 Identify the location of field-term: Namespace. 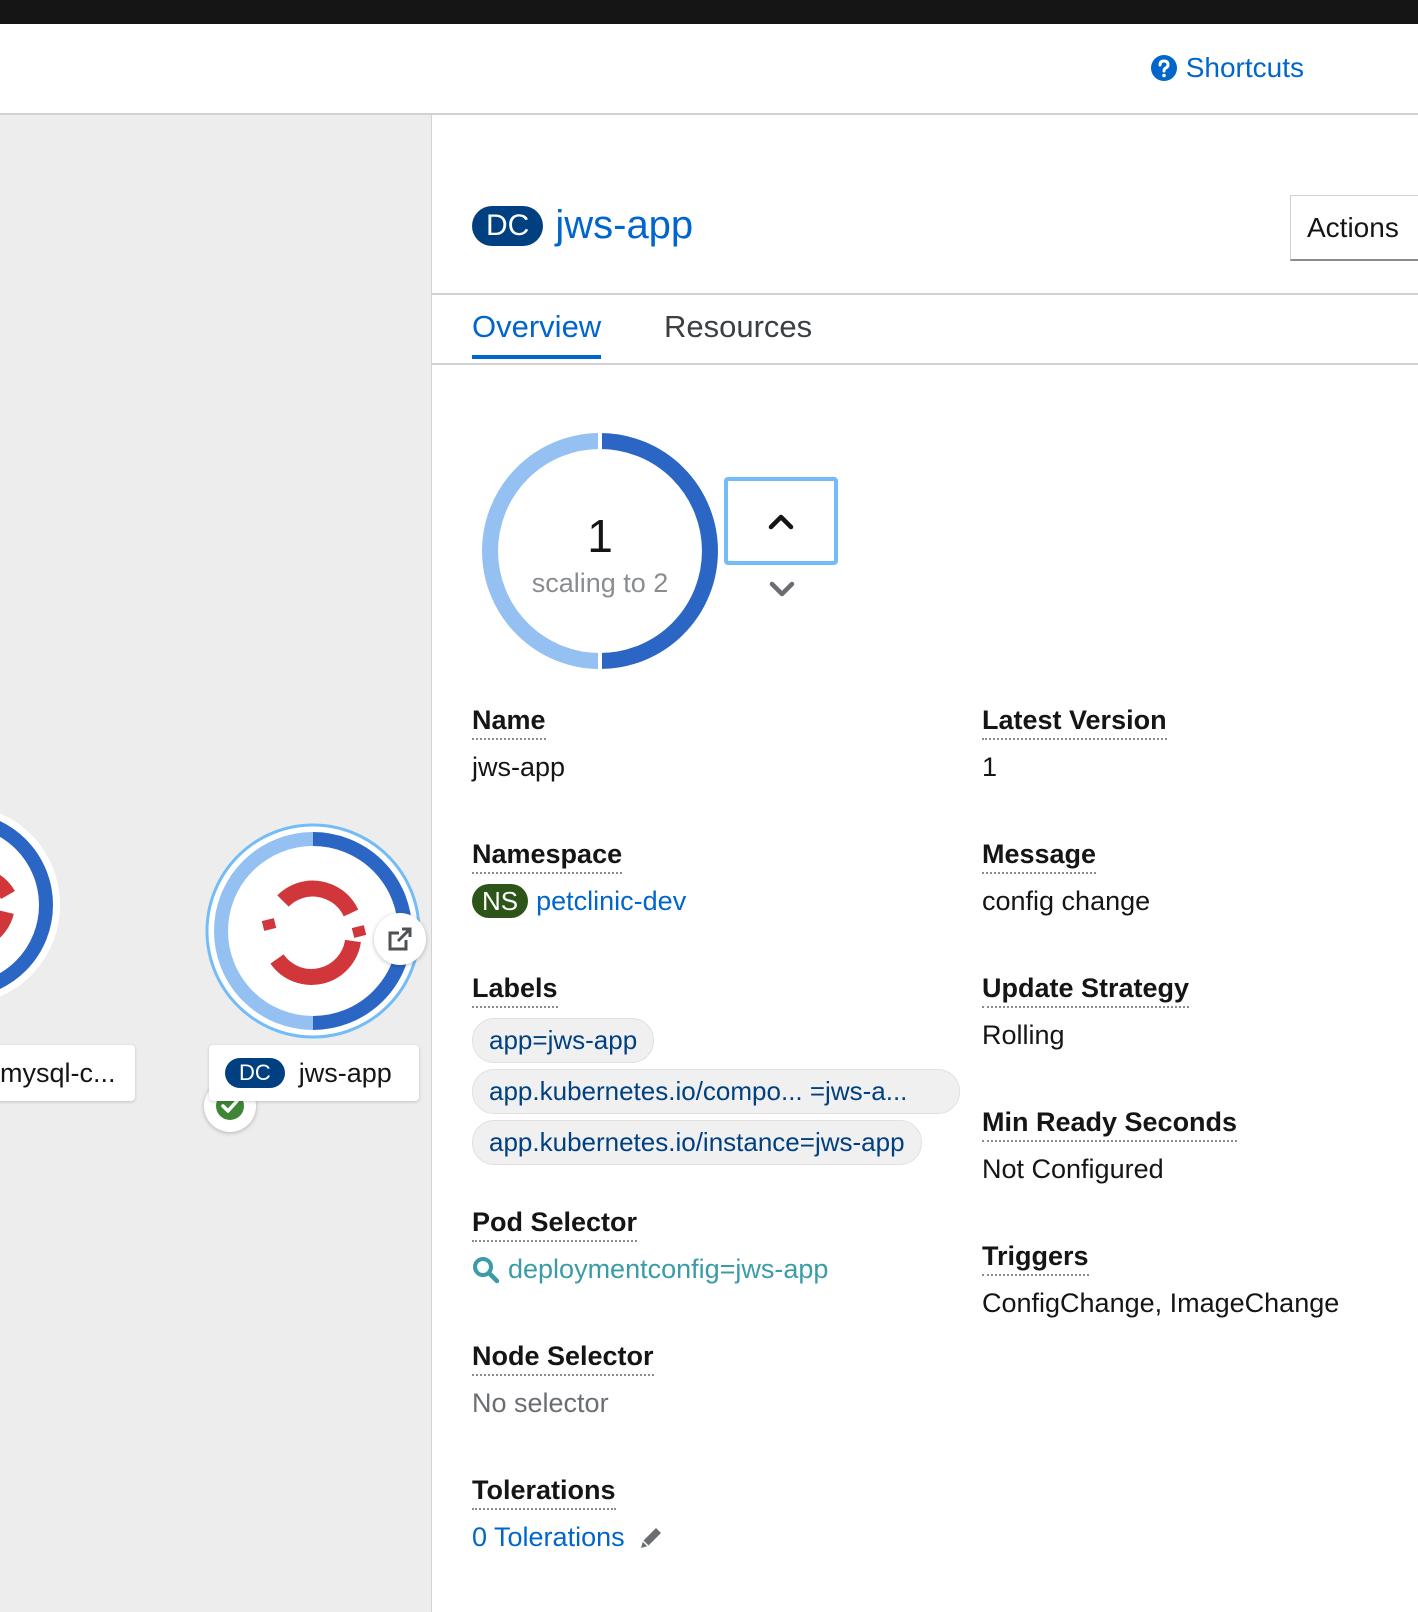
(547, 856).